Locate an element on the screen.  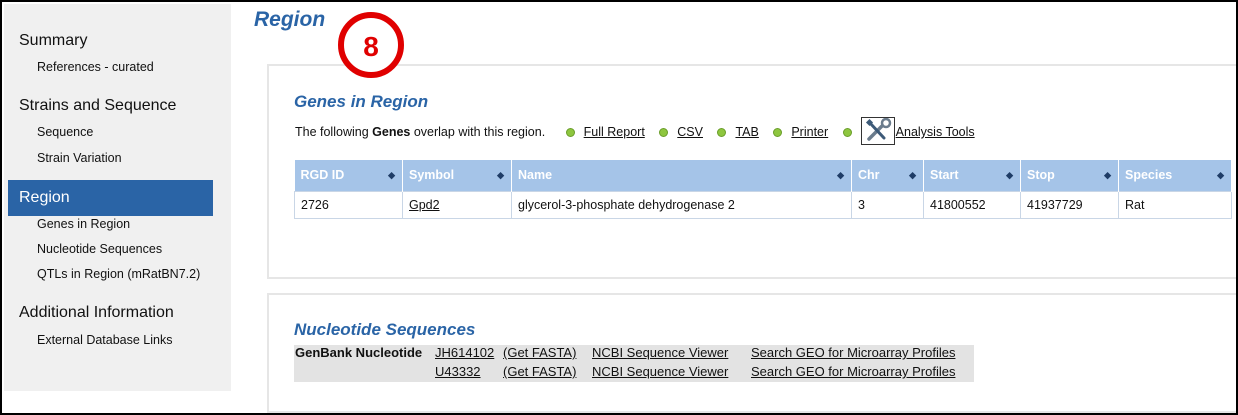
analysis-tools-link: Analysis Tools is located at coordinates (935, 132).